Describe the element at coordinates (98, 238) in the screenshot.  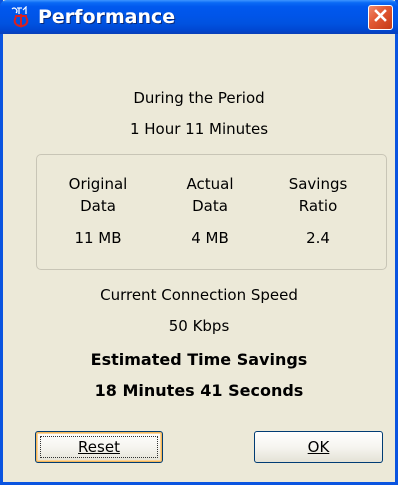
I see `stat-original-value: 11 MB` at that location.